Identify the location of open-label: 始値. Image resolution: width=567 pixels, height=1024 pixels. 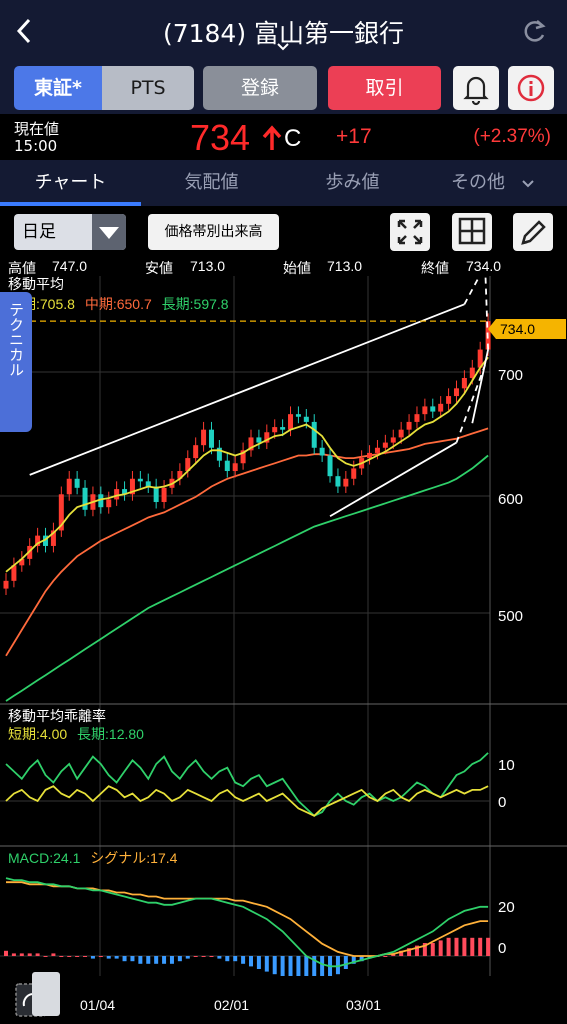
(297, 268).